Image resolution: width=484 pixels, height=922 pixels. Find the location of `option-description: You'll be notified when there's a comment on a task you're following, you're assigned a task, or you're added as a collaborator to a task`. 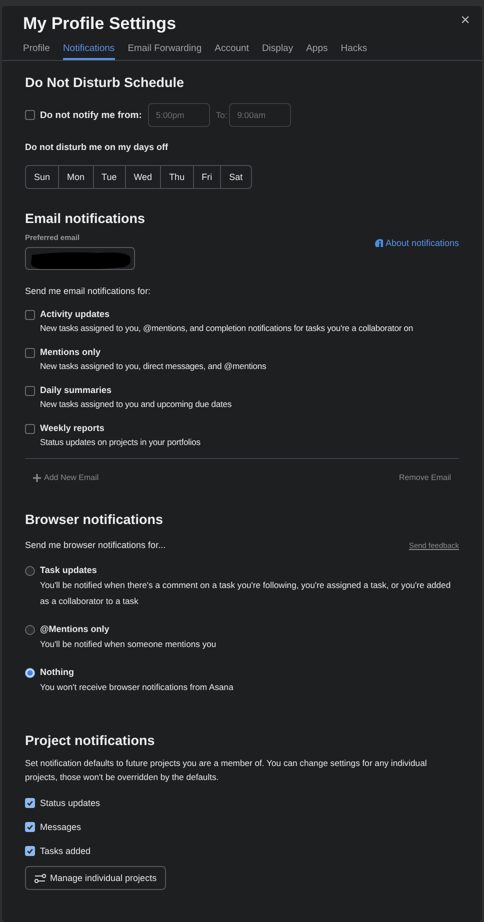

option-description: You'll be notified when there's a comment on a task you're following, you're assigned a task, or you're added as a collaborator to a task is located at coordinates (246, 593).